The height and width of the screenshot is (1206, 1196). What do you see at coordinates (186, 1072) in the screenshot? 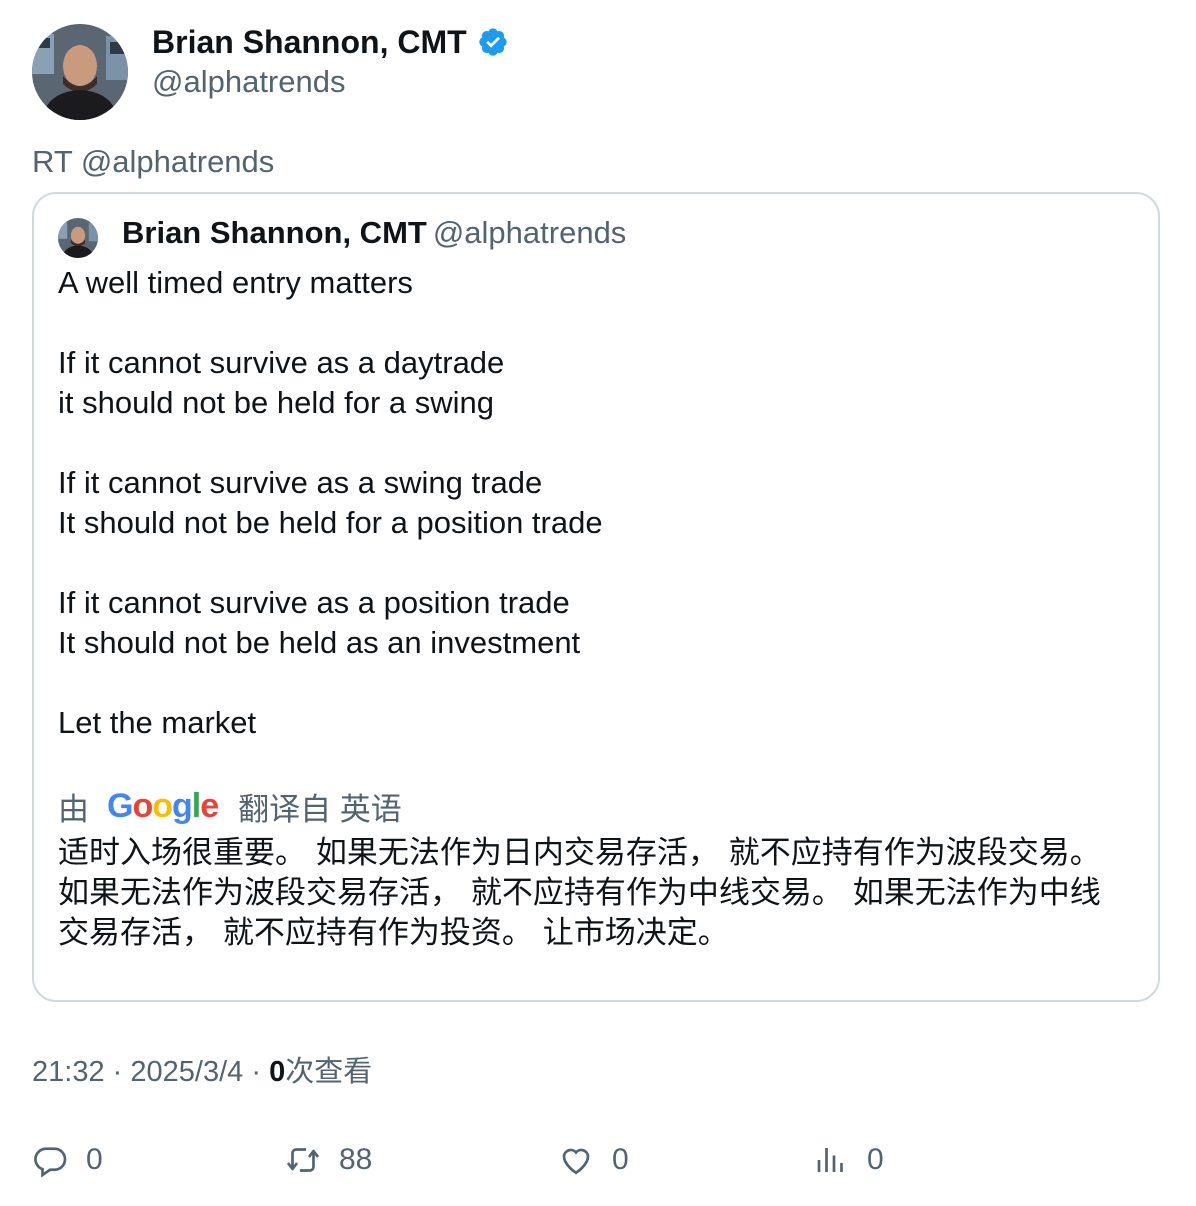
I see `tweet-date: 2025/3/4` at bounding box center [186, 1072].